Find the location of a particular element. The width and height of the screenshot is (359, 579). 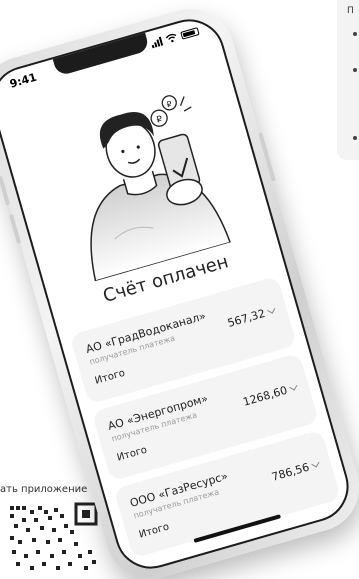

signal-icon is located at coordinates (157, 42).